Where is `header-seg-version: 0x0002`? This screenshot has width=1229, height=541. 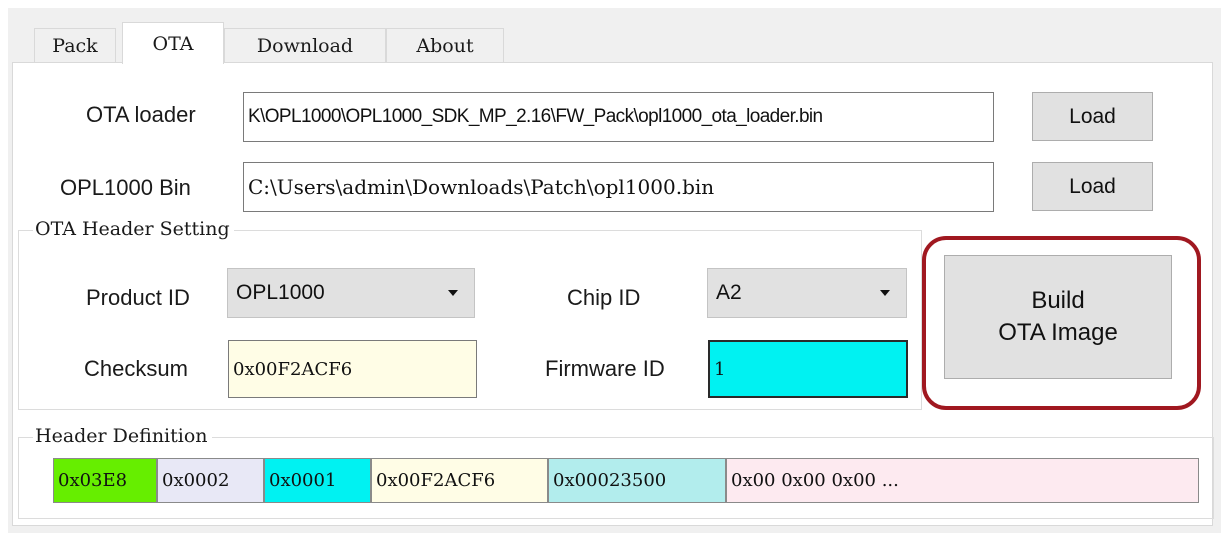
header-seg-version: 0x0002 is located at coordinates (210, 480).